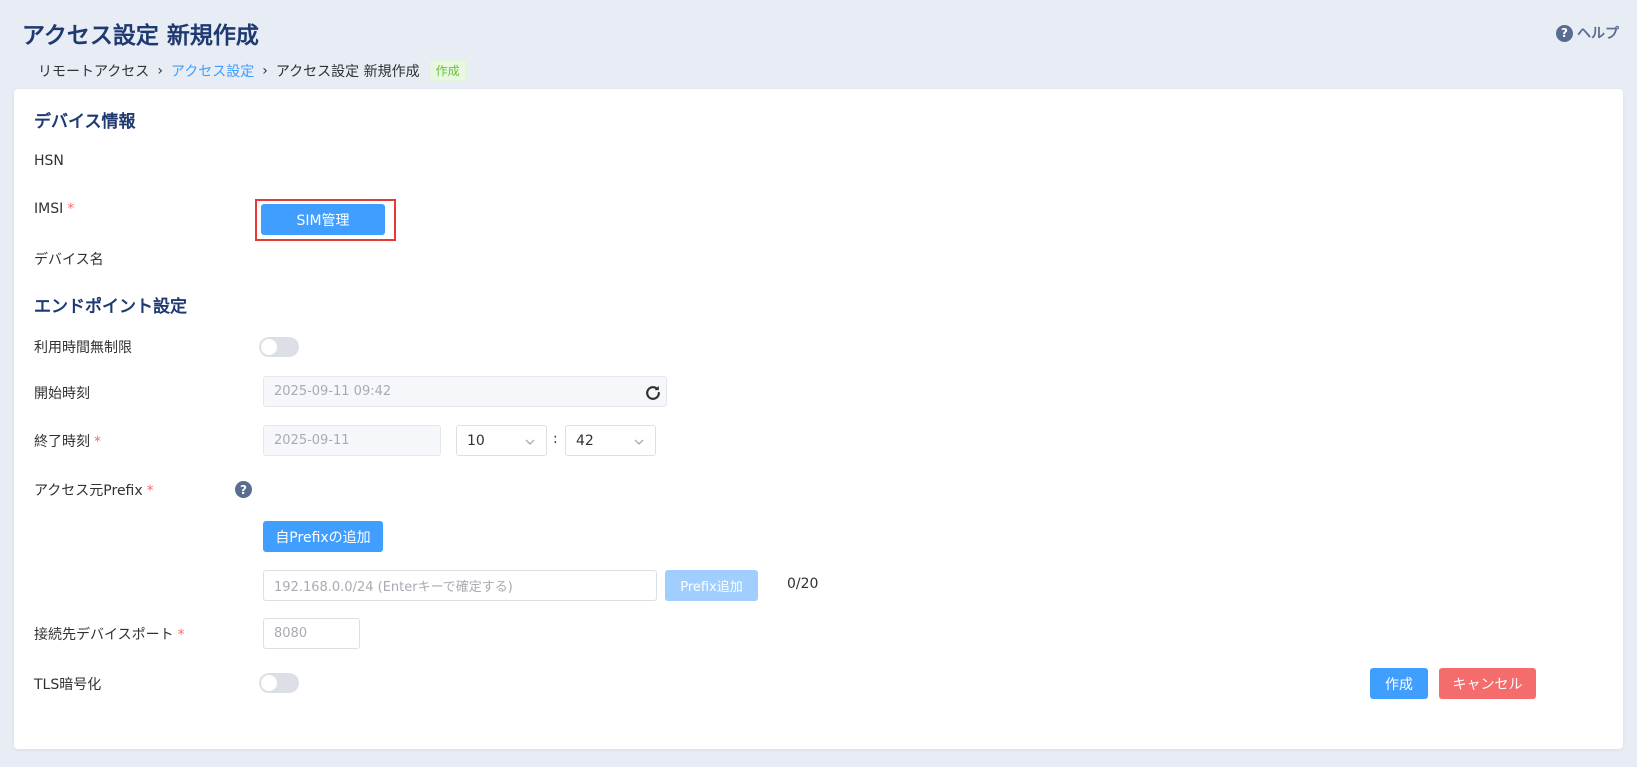  Describe the element at coordinates (323, 536) in the screenshot. I see `add-own-prefix-button: 自Prefixの追加` at that location.